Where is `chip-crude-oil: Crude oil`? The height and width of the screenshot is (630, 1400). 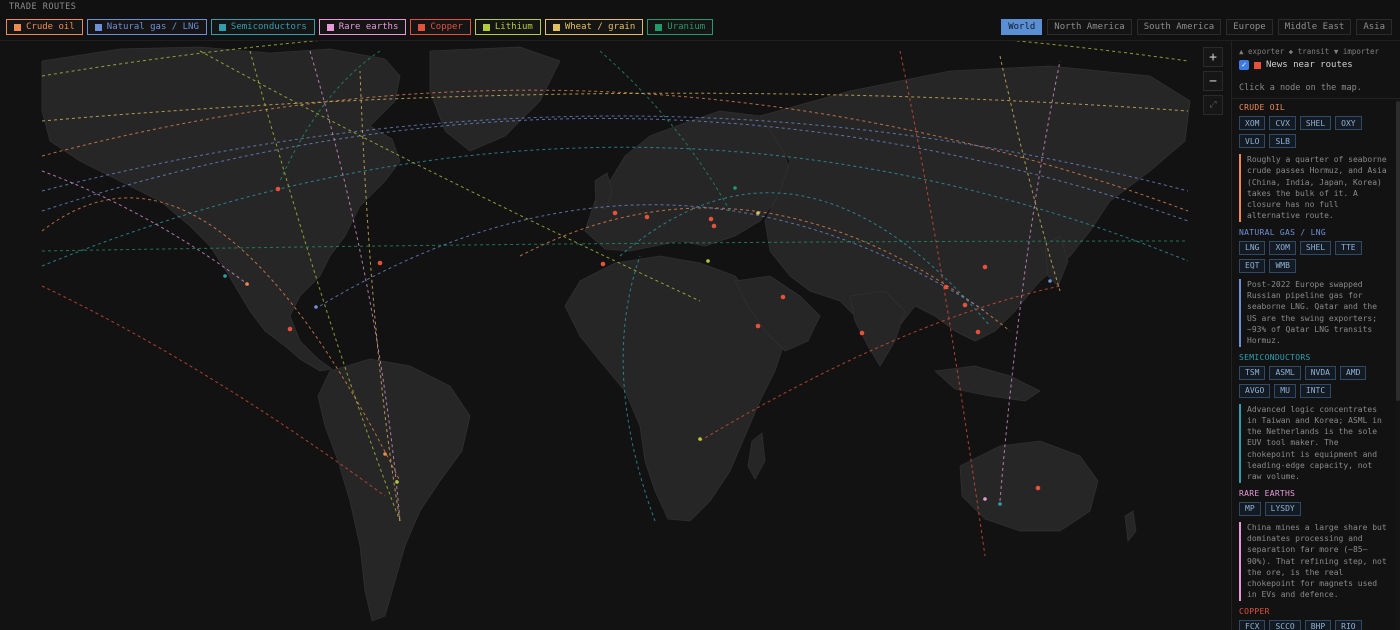 chip-crude-oil: Crude oil is located at coordinates (44, 27).